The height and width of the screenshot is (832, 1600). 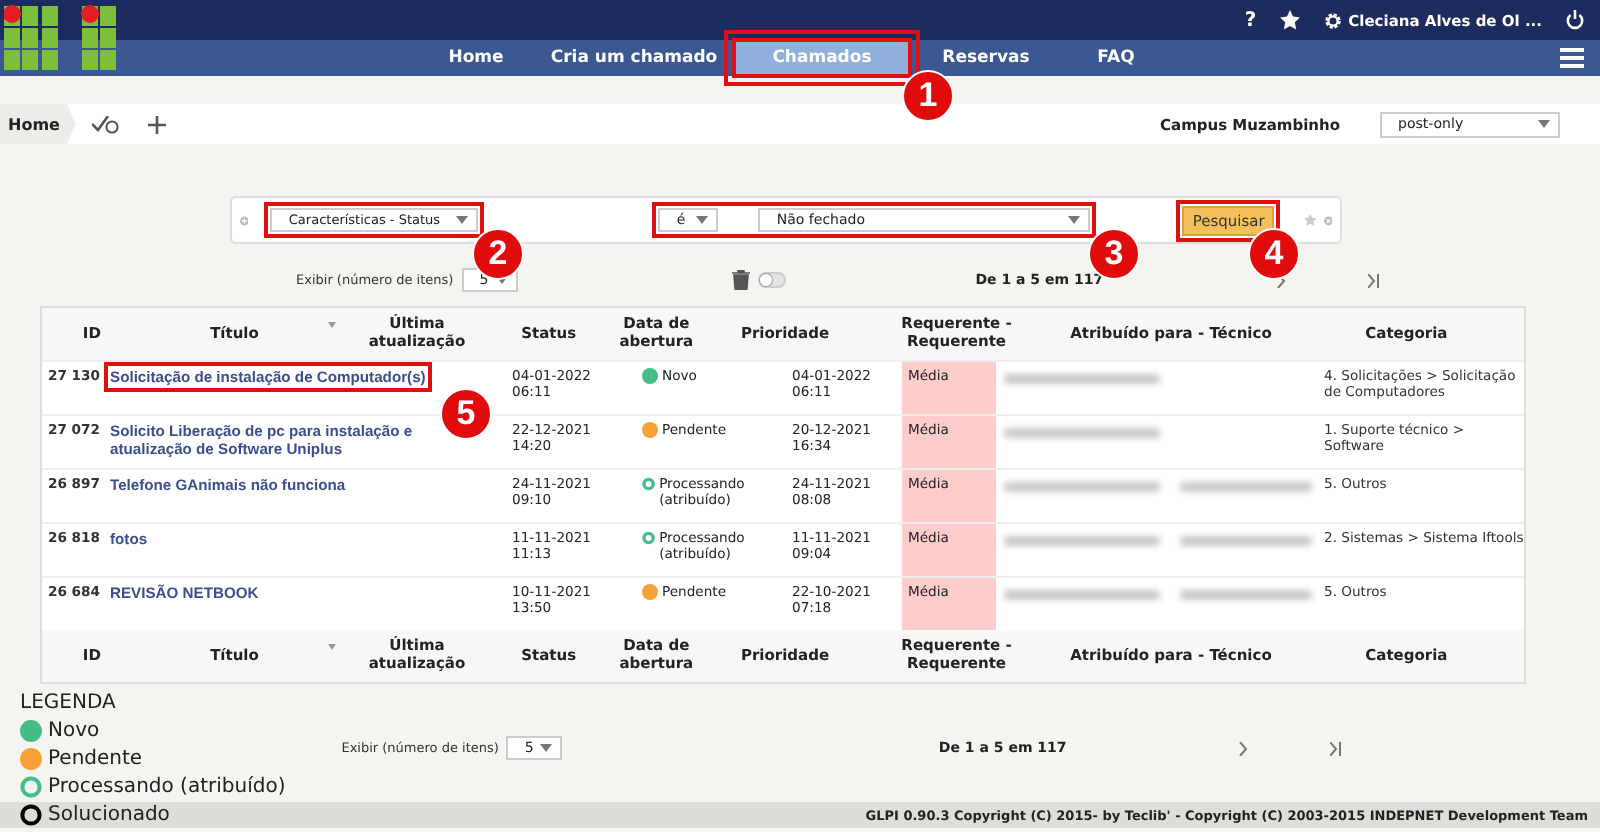 I want to click on nav-tab: Cria um chamado, so click(x=634, y=58).